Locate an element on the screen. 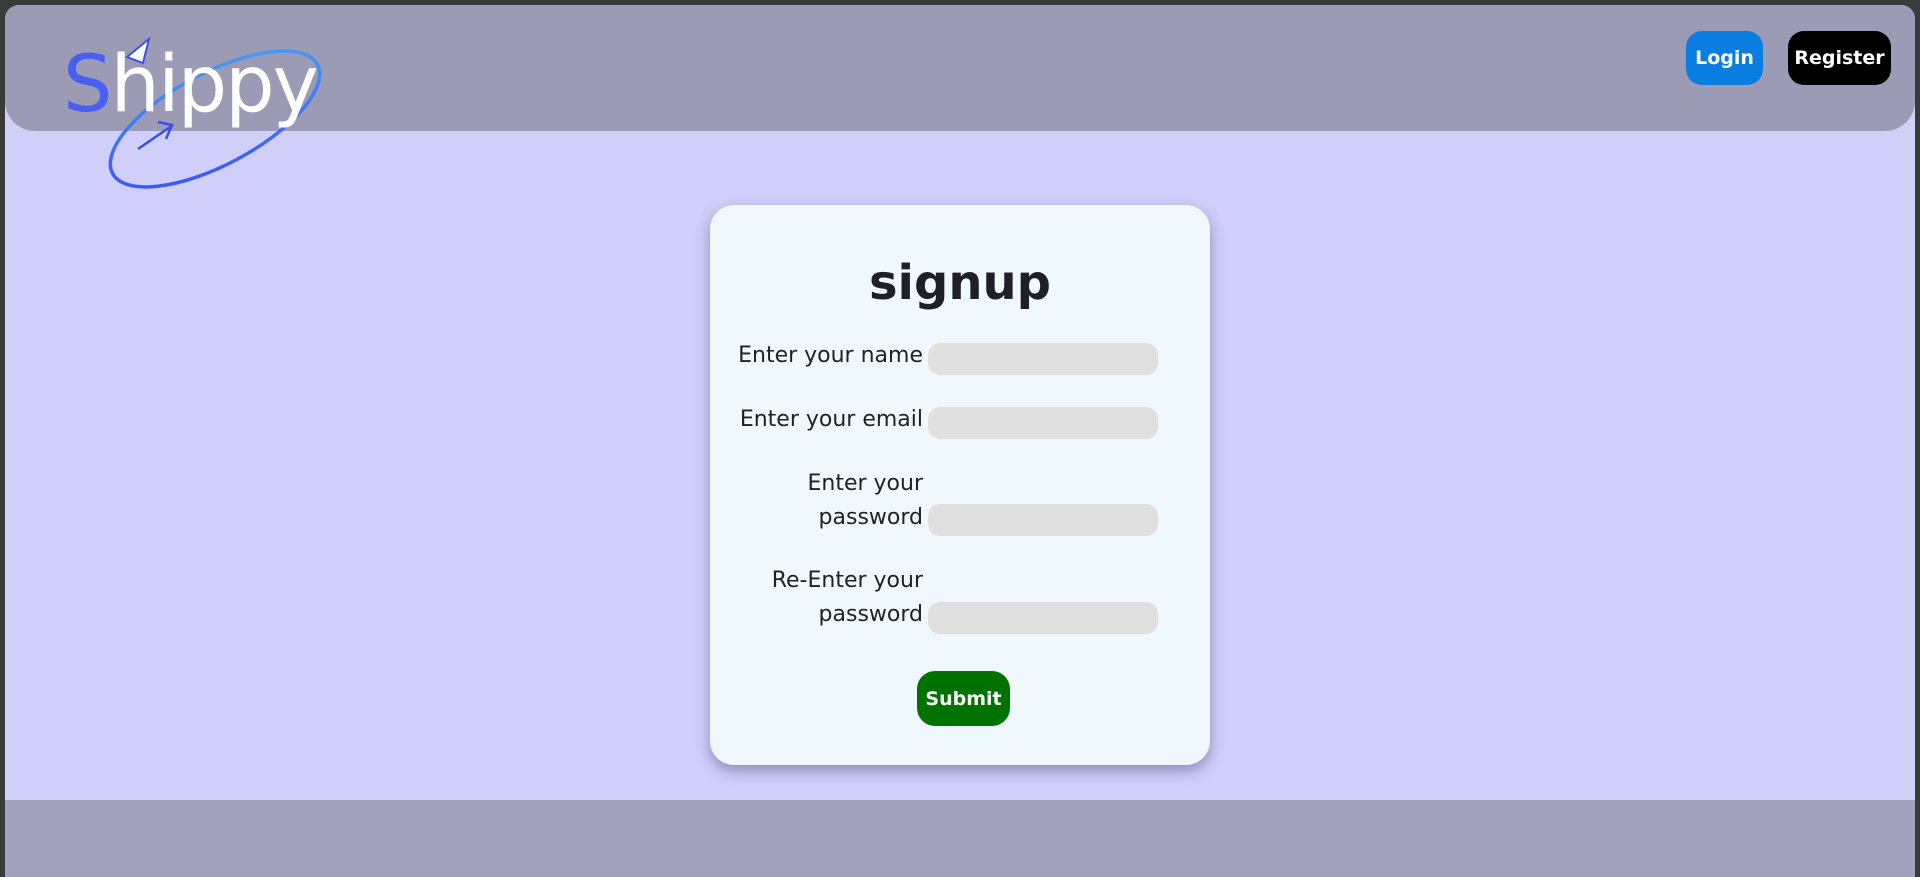 Image resolution: width=1920 pixels, height=877 pixels. name-input is located at coordinates (1043, 359).